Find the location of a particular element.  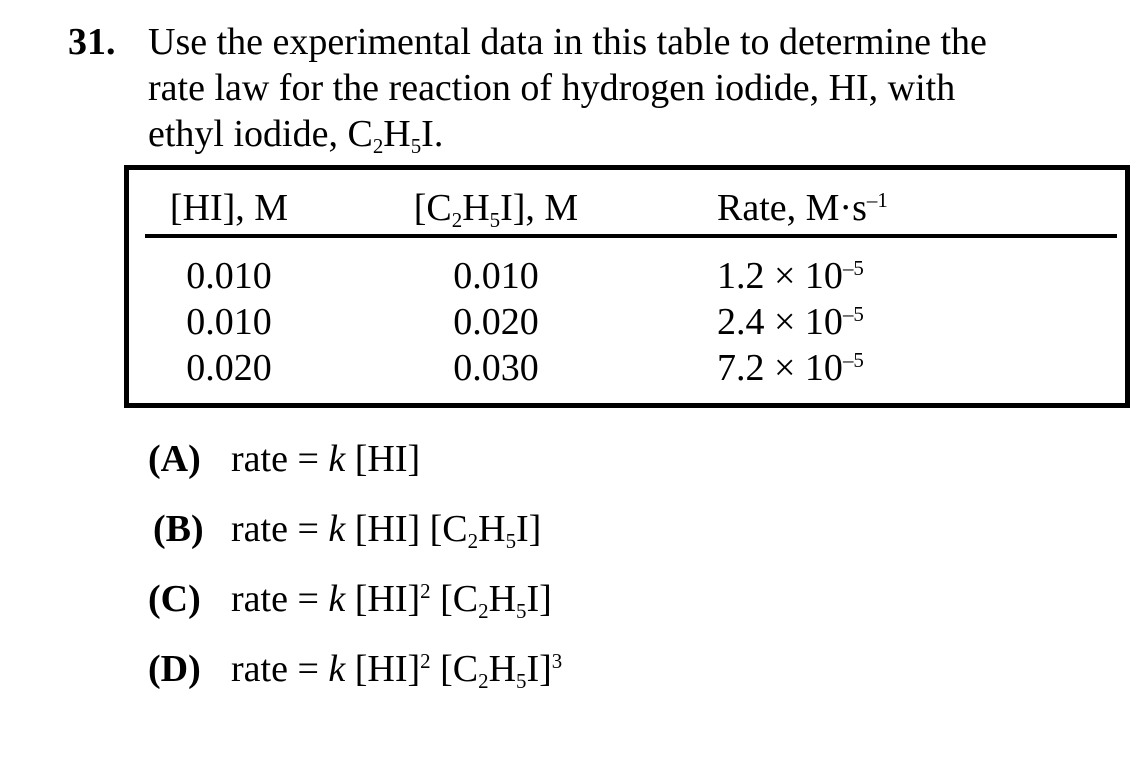

table-cell: 2.4 × 10–5 is located at coordinates (790, 322).